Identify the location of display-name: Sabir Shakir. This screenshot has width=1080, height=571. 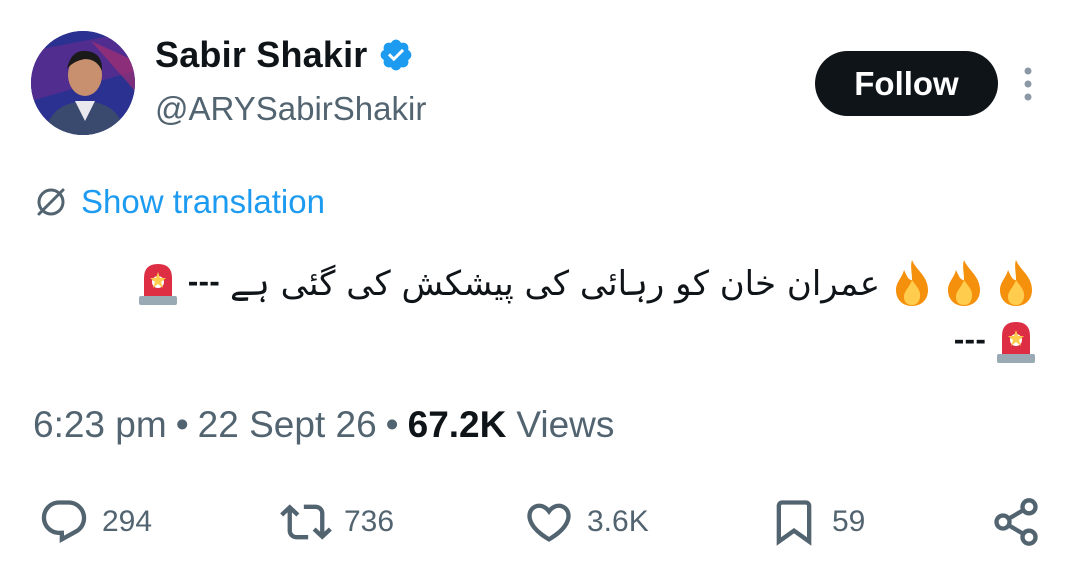
(261, 55).